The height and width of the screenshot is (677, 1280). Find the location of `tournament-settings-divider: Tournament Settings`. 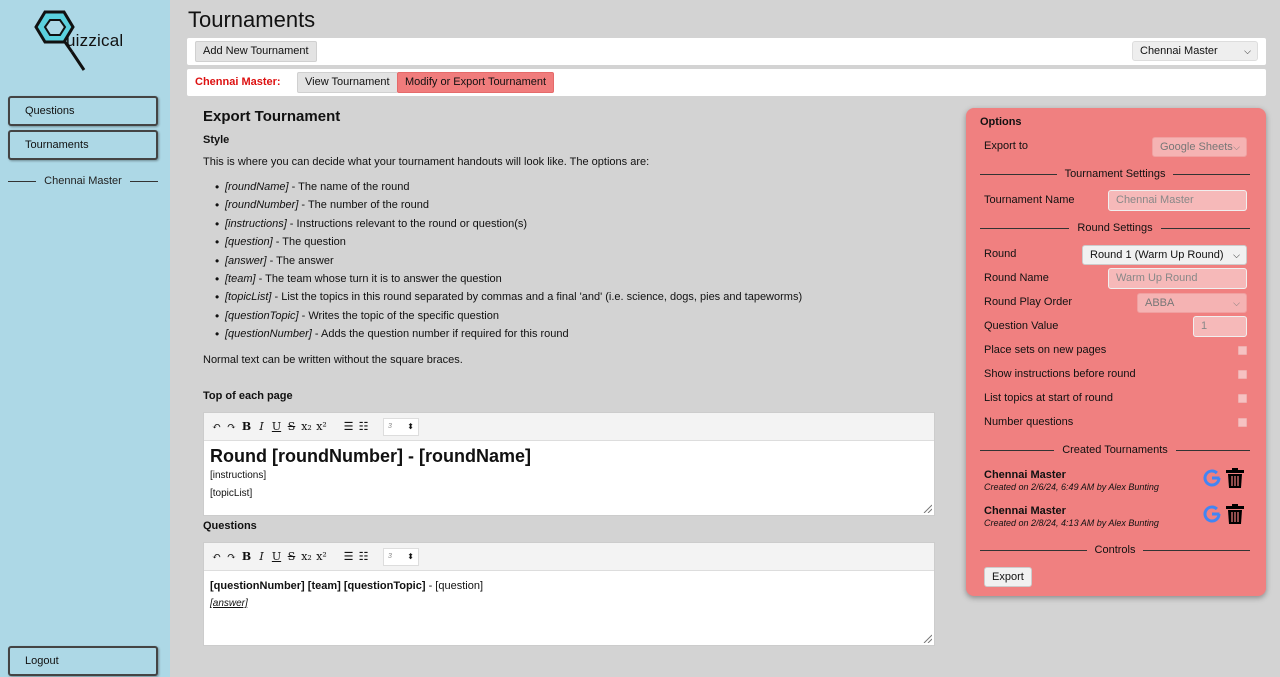

tournament-settings-divider: Tournament Settings is located at coordinates (1115, 174).